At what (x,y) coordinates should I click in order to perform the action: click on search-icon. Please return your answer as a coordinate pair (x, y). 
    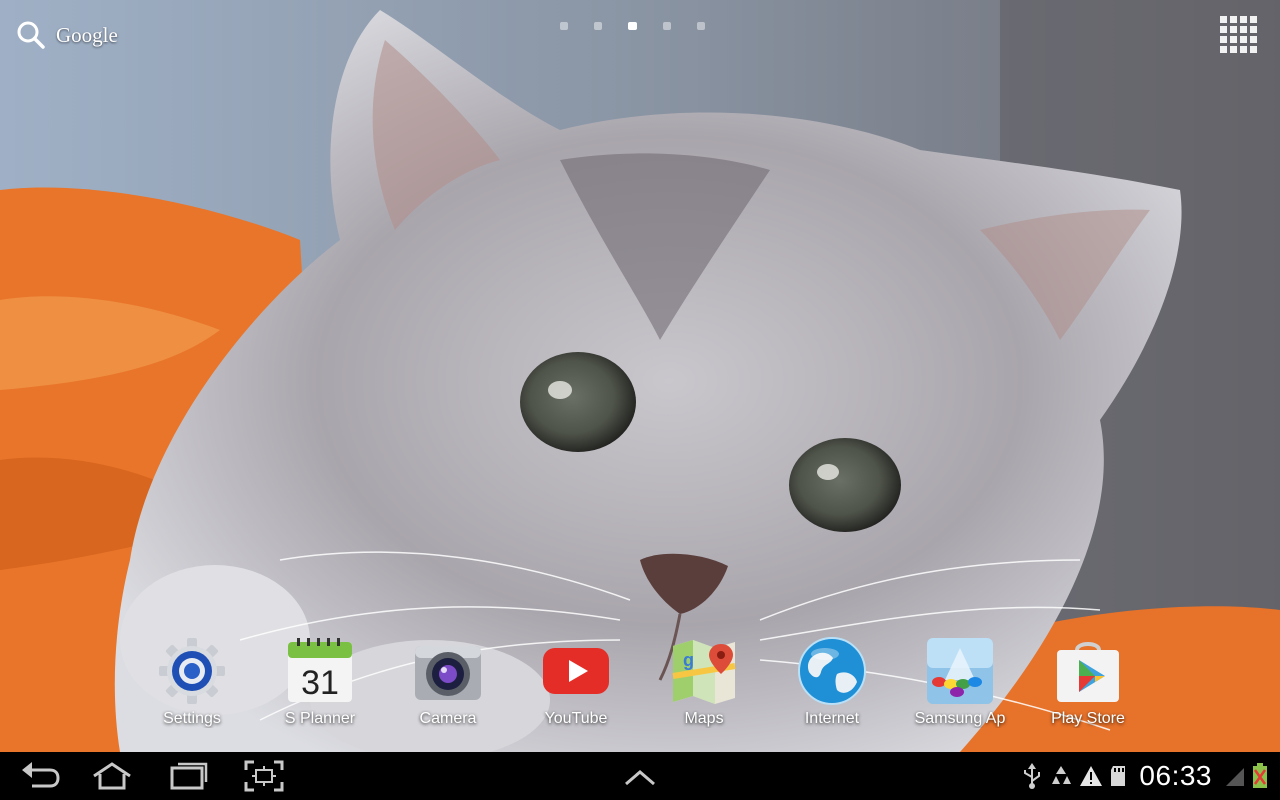
    Looking at the image, I should click on (31, 35).